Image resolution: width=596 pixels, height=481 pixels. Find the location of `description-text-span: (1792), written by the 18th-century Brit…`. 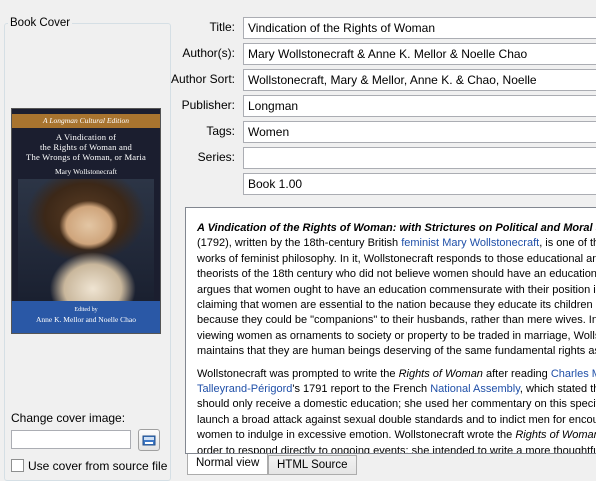

description-text-span: (1792), written by the 18th-century Brit… is located at coordinates (299, 243).